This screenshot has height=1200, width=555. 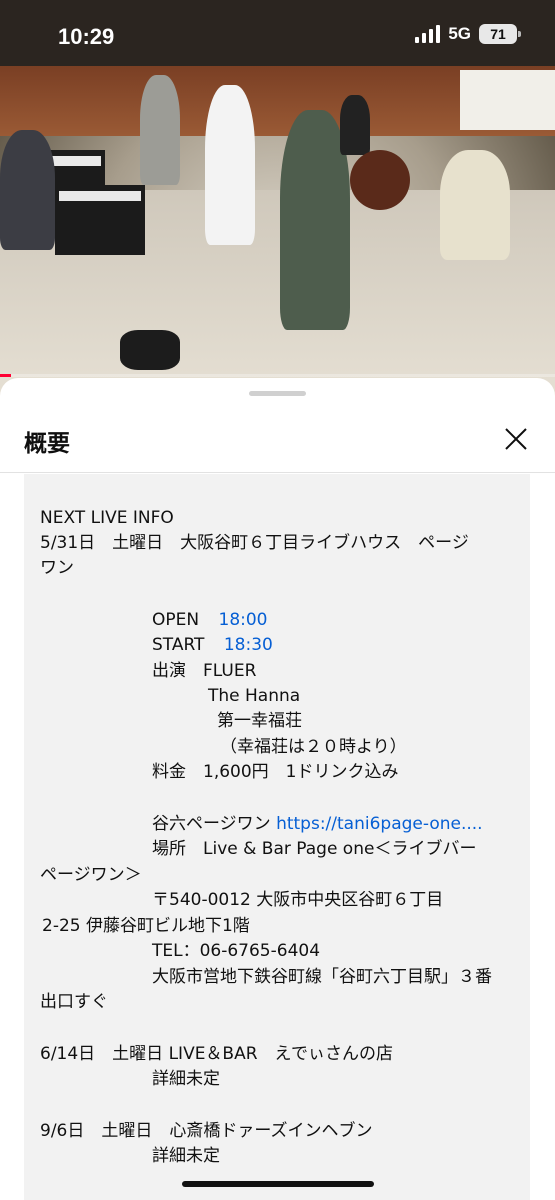 What do you see at coordinates (204, 671) in the screenshot?
I see `performers-label: 出演 FLUER` at bounding box center [204, 671].